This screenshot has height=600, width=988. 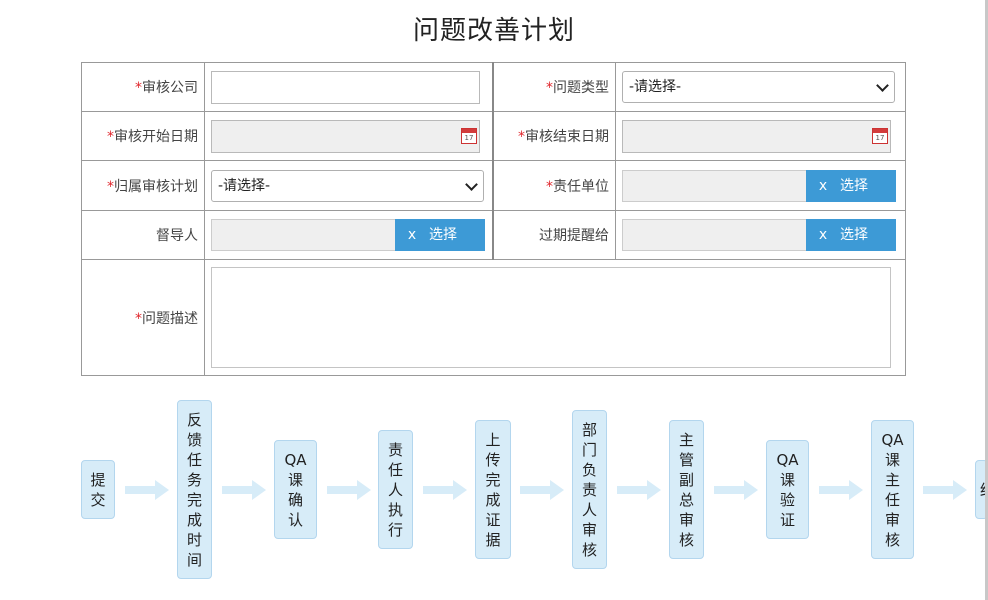 I want to click on flow-step: 责任人执行, so click(x=395, y=489).